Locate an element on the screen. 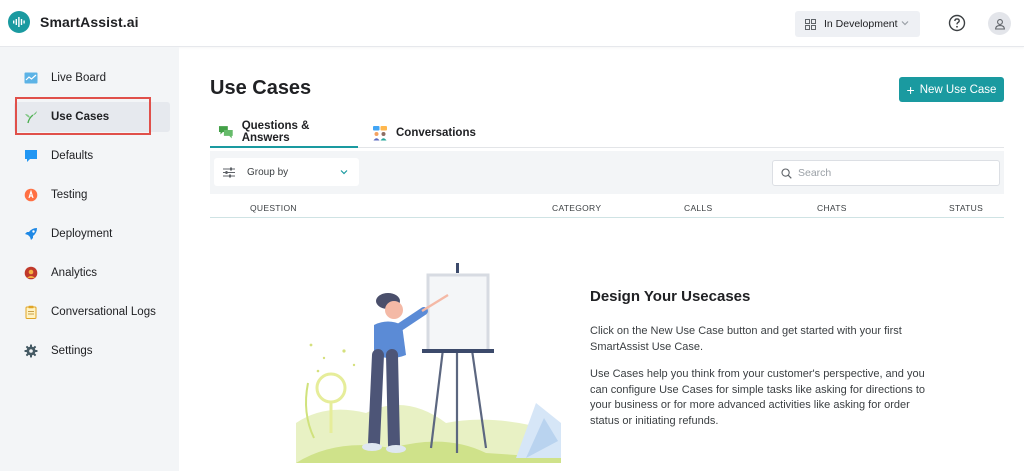 This screenshot has height=471, width=1024. annotation-highlight-box is located at coordinates (83, 116).